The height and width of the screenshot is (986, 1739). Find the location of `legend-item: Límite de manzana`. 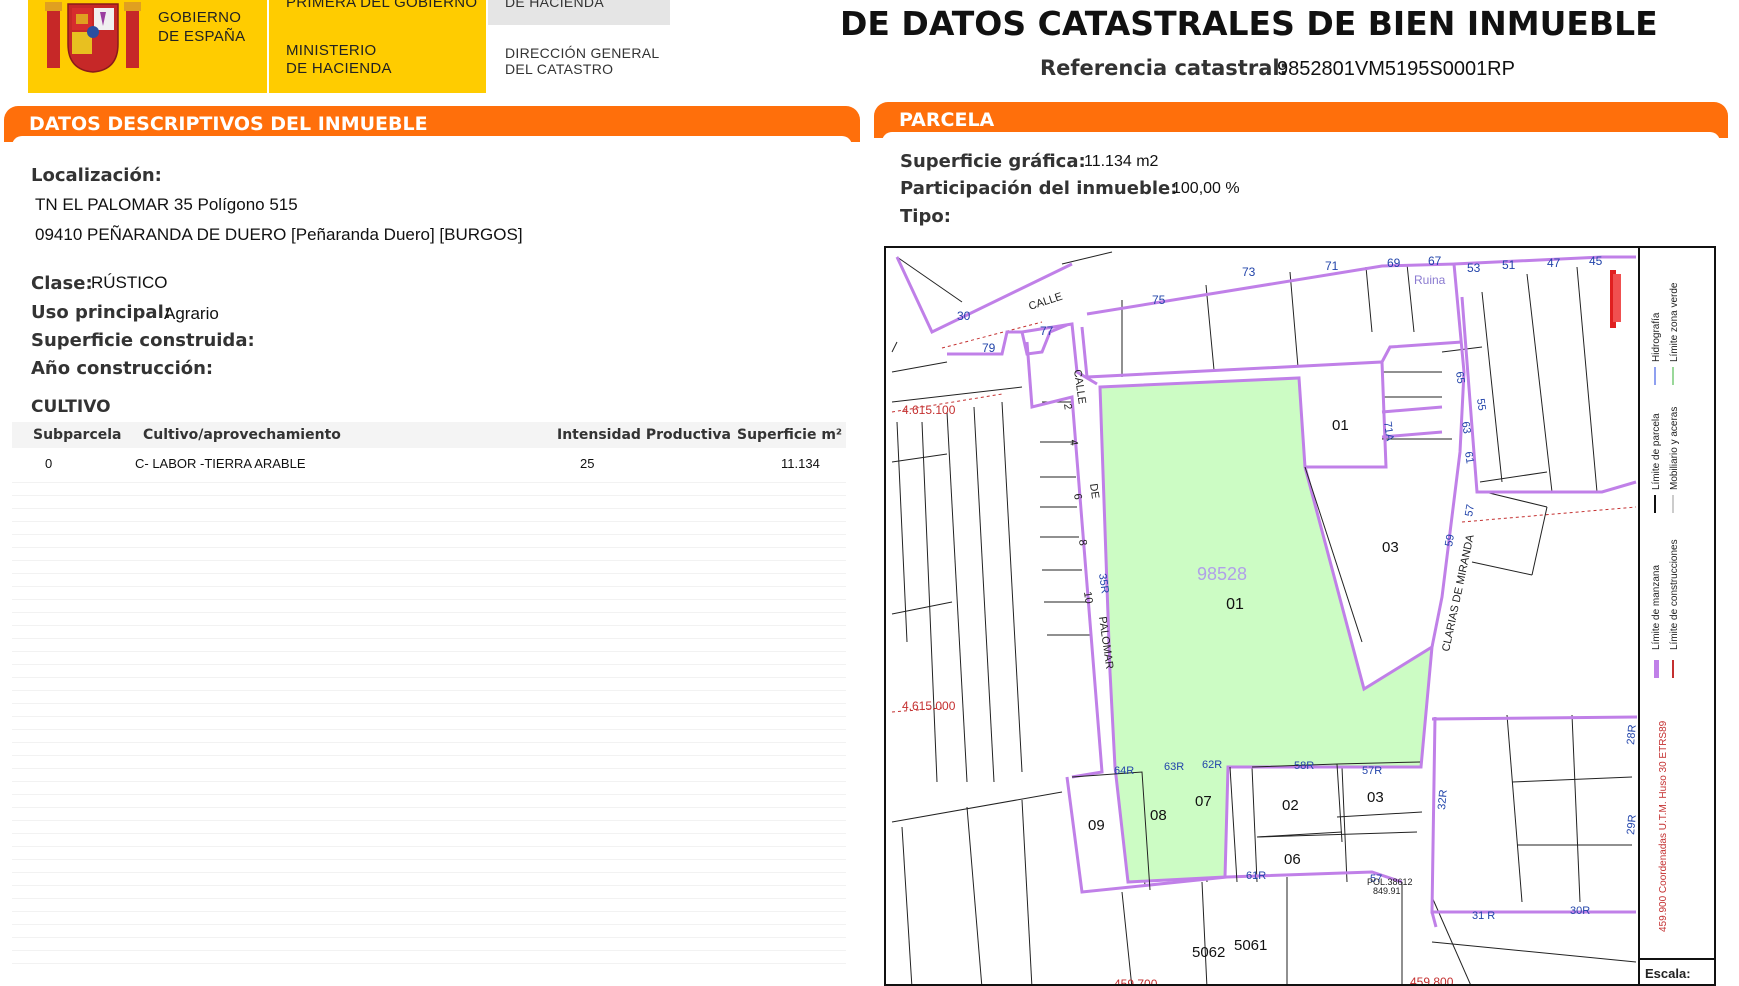

legend-item: Límite de manzana is located at coordinates (1656, 607).